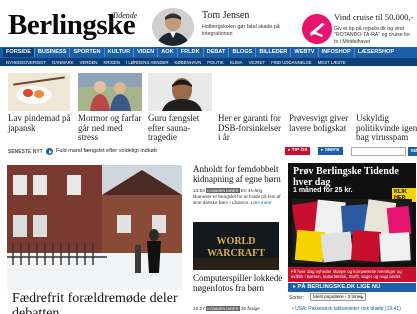 This screenshot has width=417, height=314. Describe the element at coordinates (376, 52) in the screenshot. I see `nav-item-laesershop: LÆSERSHOP` at that location.